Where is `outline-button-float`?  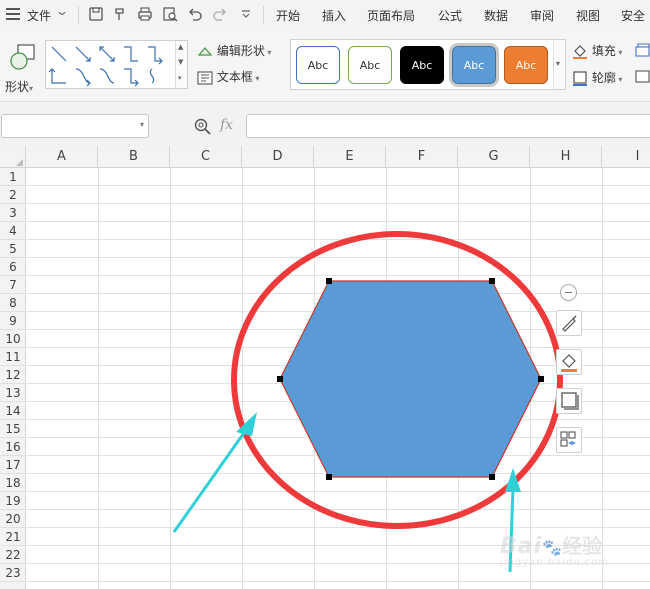
outline-button-float is located at coordinates (569, 401).